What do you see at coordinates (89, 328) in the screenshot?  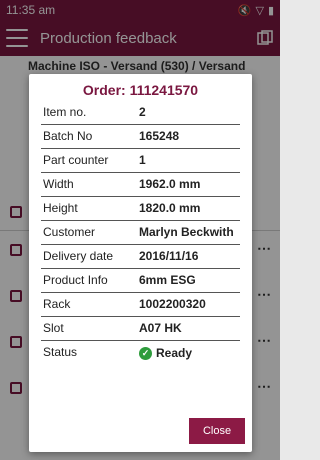 I see `field-label: Slot` at bounding box center [89, 328].